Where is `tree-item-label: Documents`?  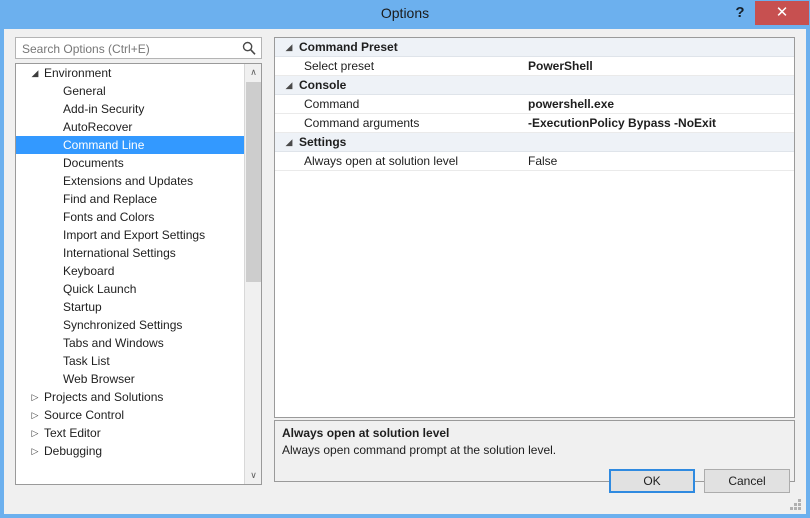
tree-item-label: Documents is located at coordinates (93, 163).